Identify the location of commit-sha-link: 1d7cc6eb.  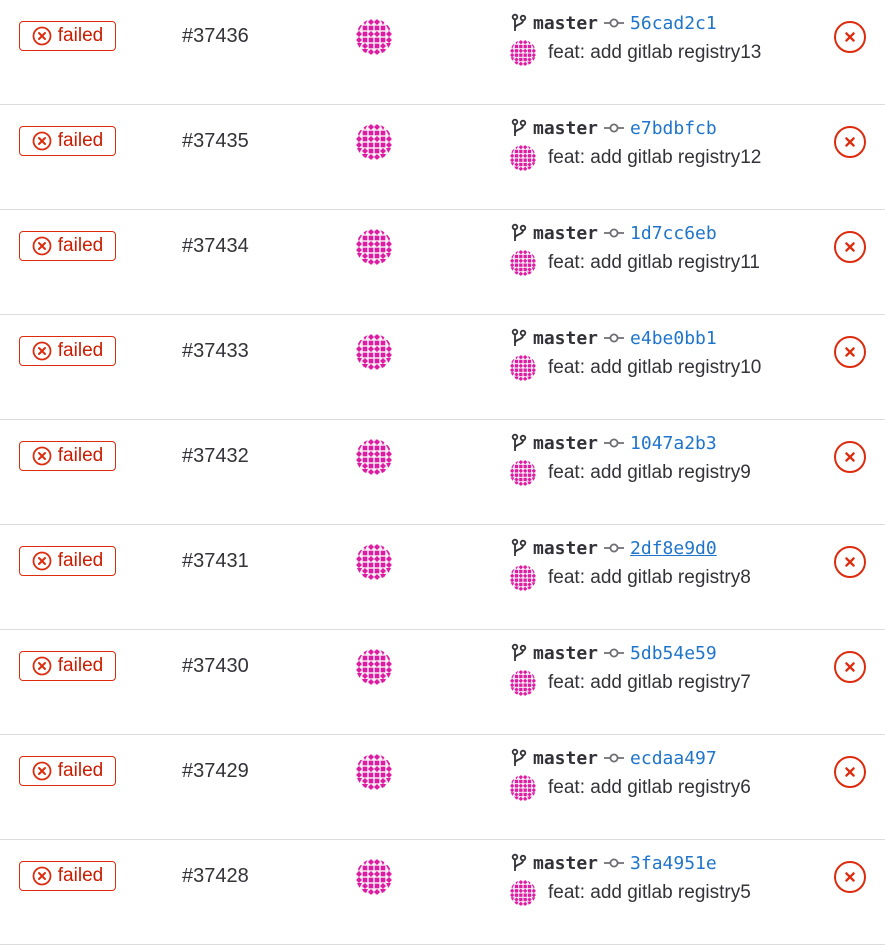
(673, 233).